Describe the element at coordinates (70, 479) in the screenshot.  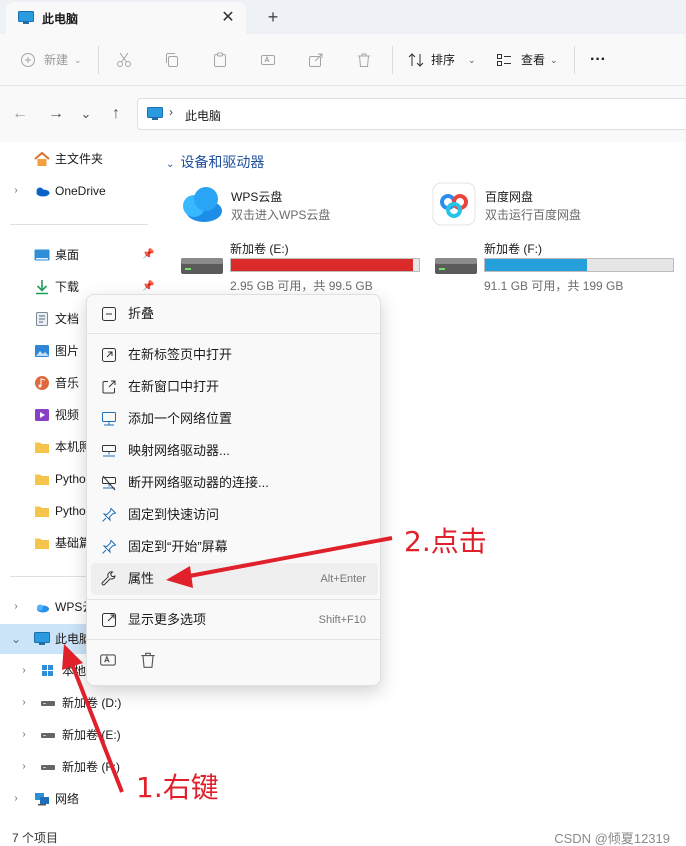
I see `sidebar-item-label: Pytho` at that location.